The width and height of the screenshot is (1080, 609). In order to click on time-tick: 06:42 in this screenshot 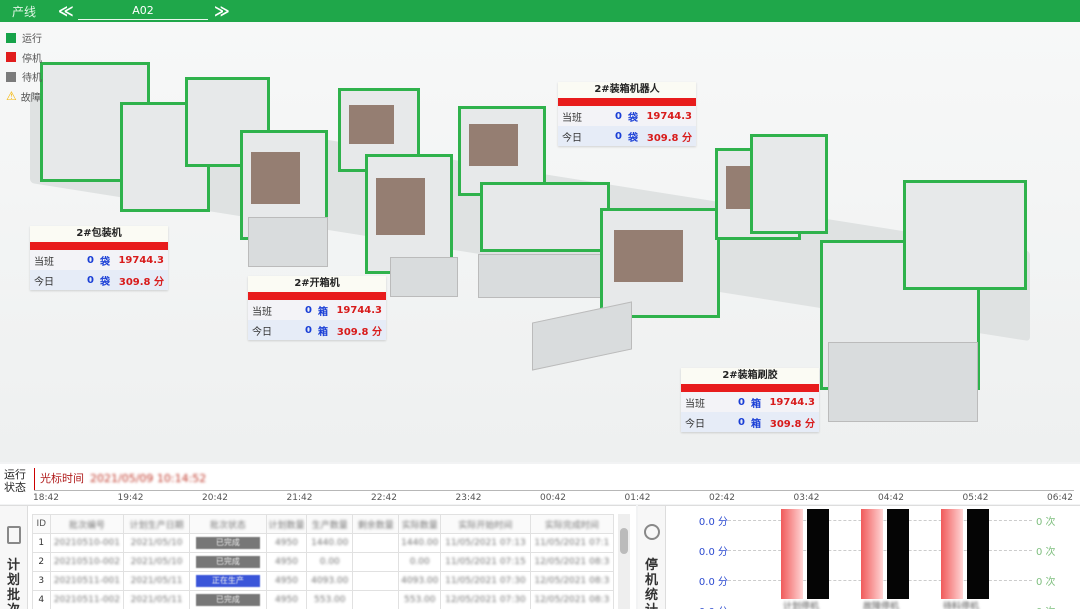, I will do `click(1060, 498)`.